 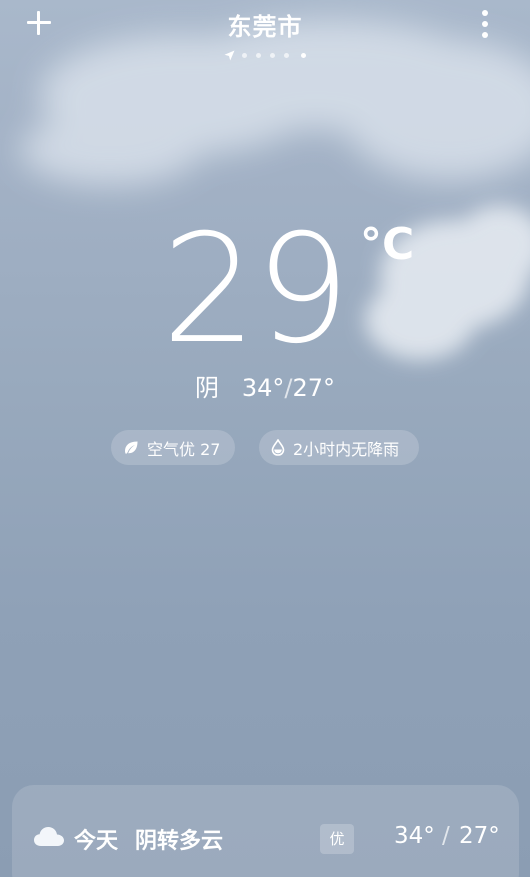 What do you see at coordinates (49, 836) in the screenshot?
I see `cloud-icon` at bounding box center [49, 836].